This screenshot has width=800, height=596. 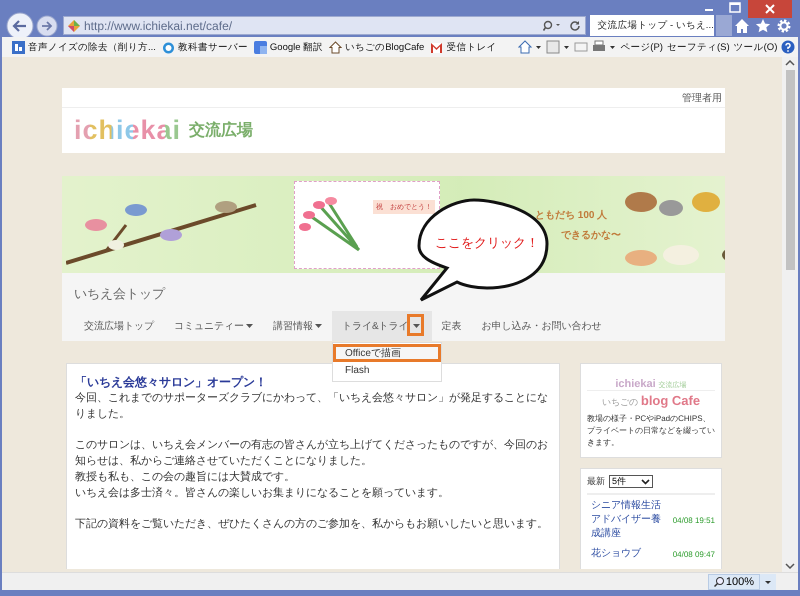 I want to click on address-bar: http://www.ichiekai.net/cafe/, so click(x=324, y=25).